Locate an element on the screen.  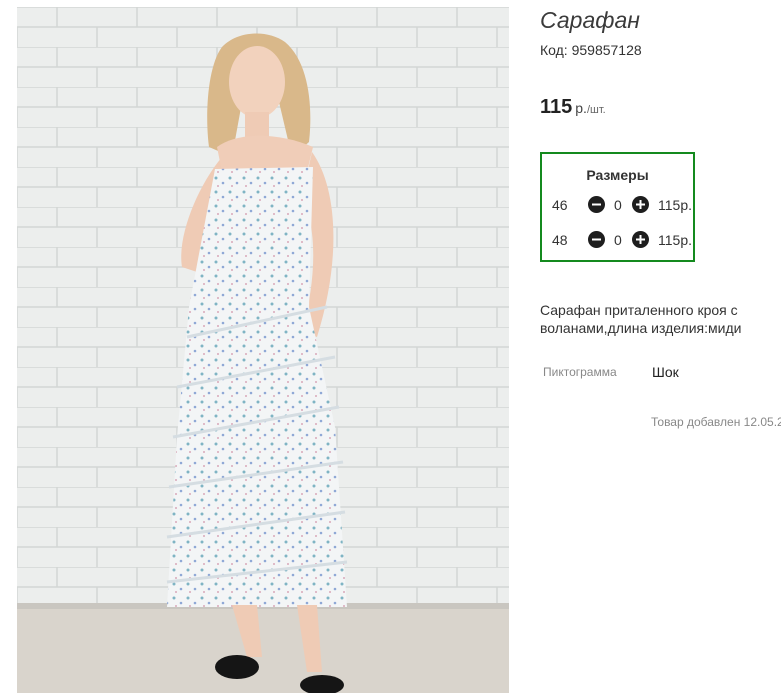
attribute-value: Шок is located at coordinates (665, 372).